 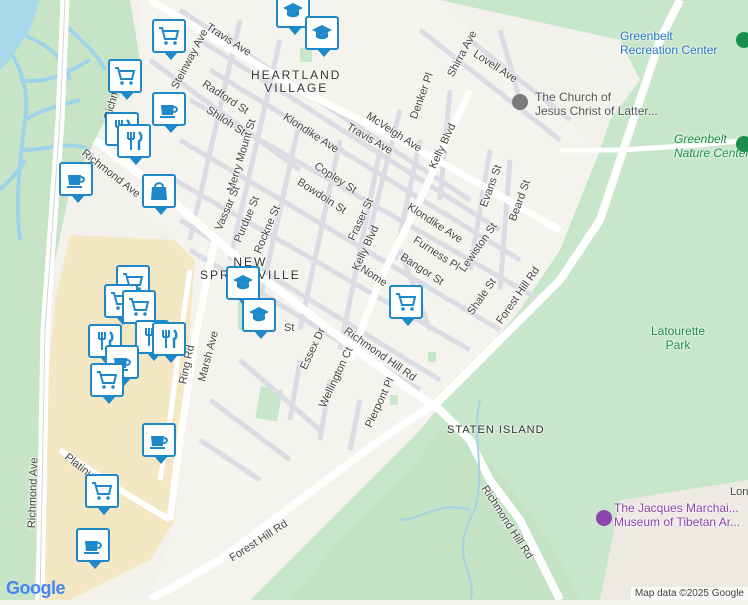 What do you see at coordinates (289, 328) in the screenshot?
I see `street-label: St` at bounding box center [289, 328].